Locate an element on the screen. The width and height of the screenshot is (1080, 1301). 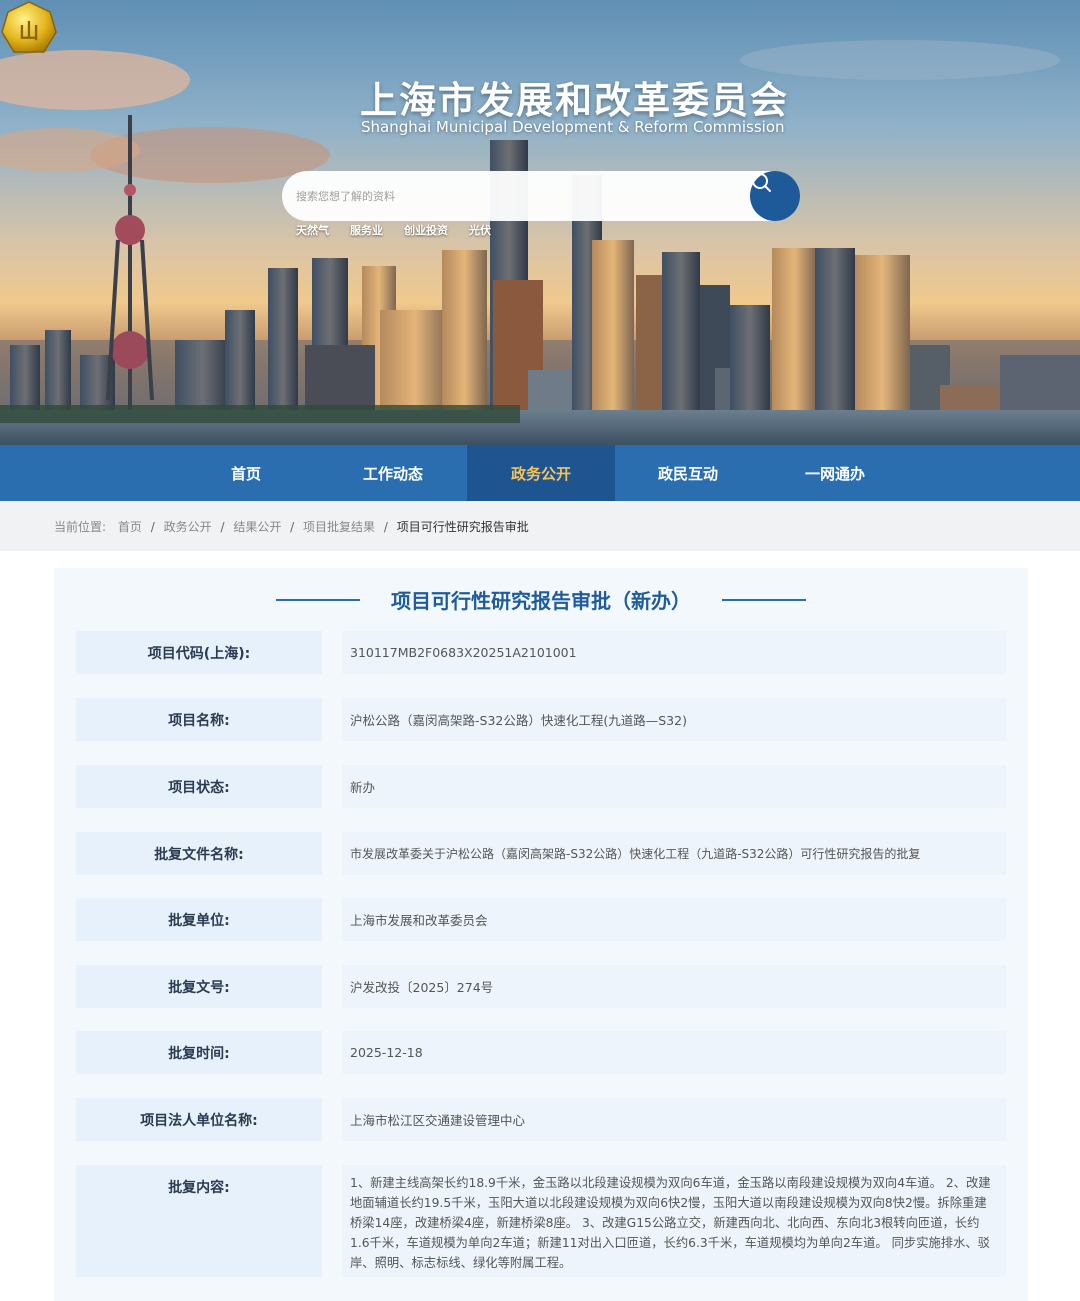
field-label: 项目状态: is located at coordinates (199, 786).